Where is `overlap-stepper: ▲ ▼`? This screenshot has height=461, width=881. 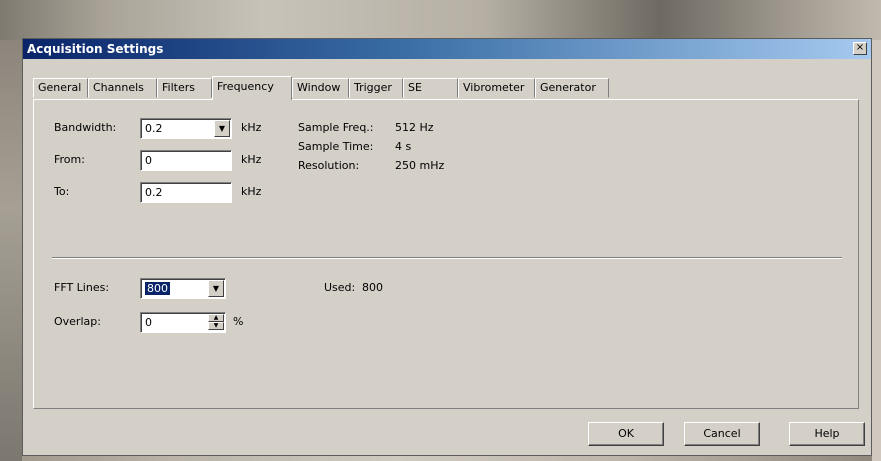 overlap-stepper: ▲ ▼ is located at coordinates (216, 322).